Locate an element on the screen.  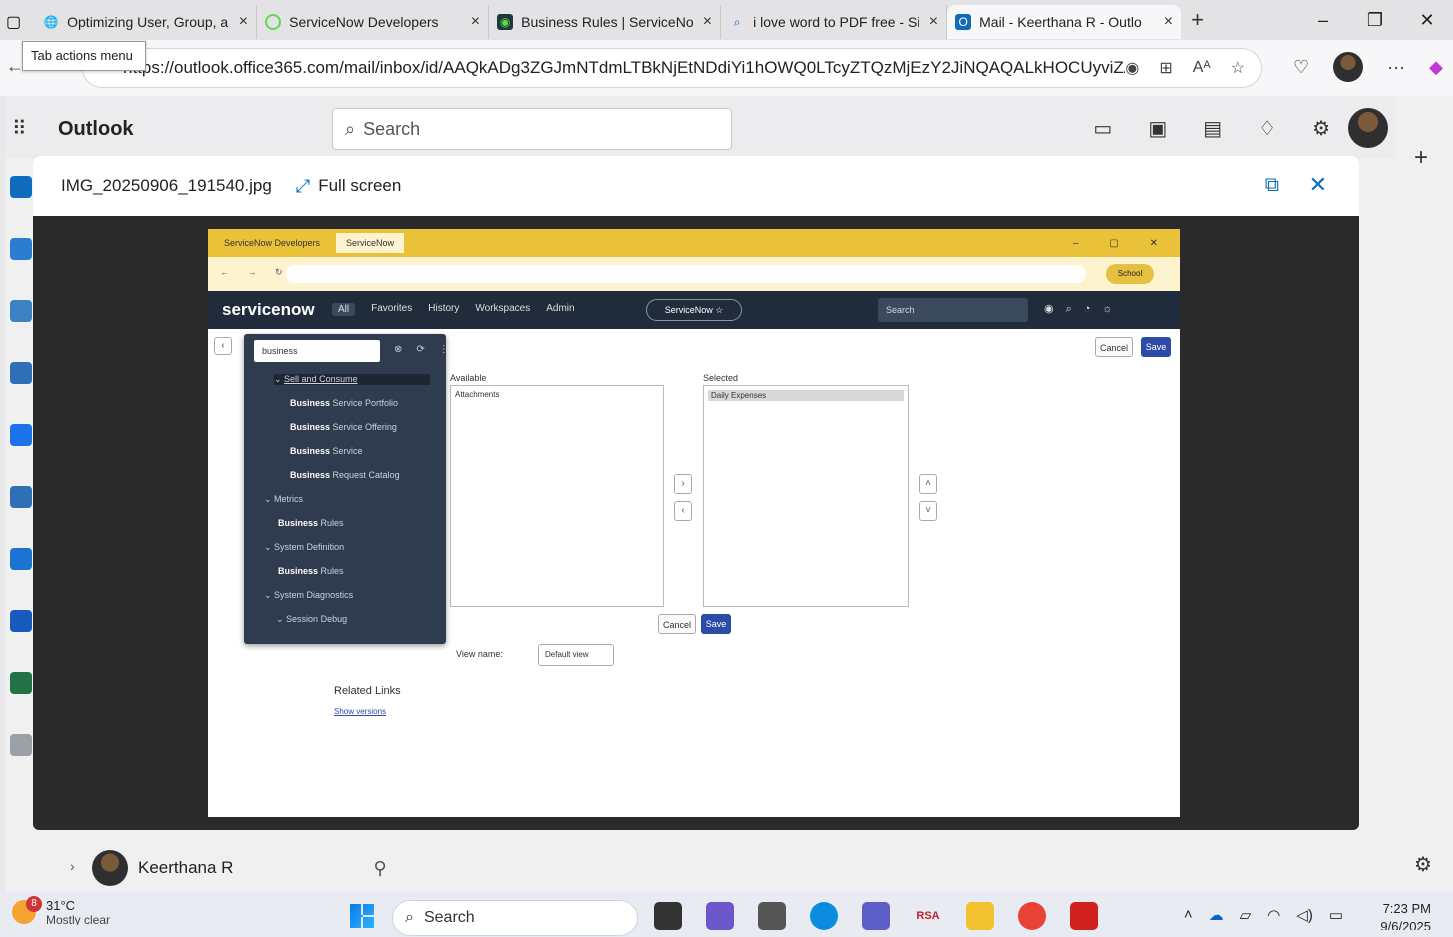
apps-icon is located at coordinates (21, 745).